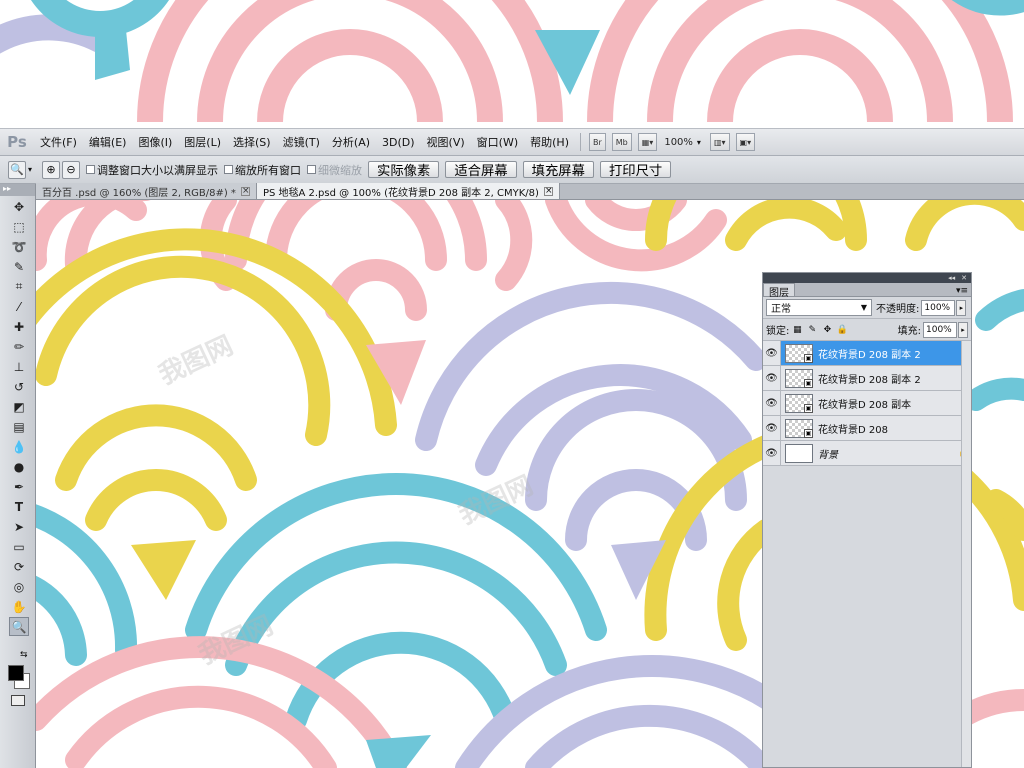  What do you see at coordinates (19, 506) in the screenshot?
I see `type-tool-icon: T` at bounding box center [19, 506].